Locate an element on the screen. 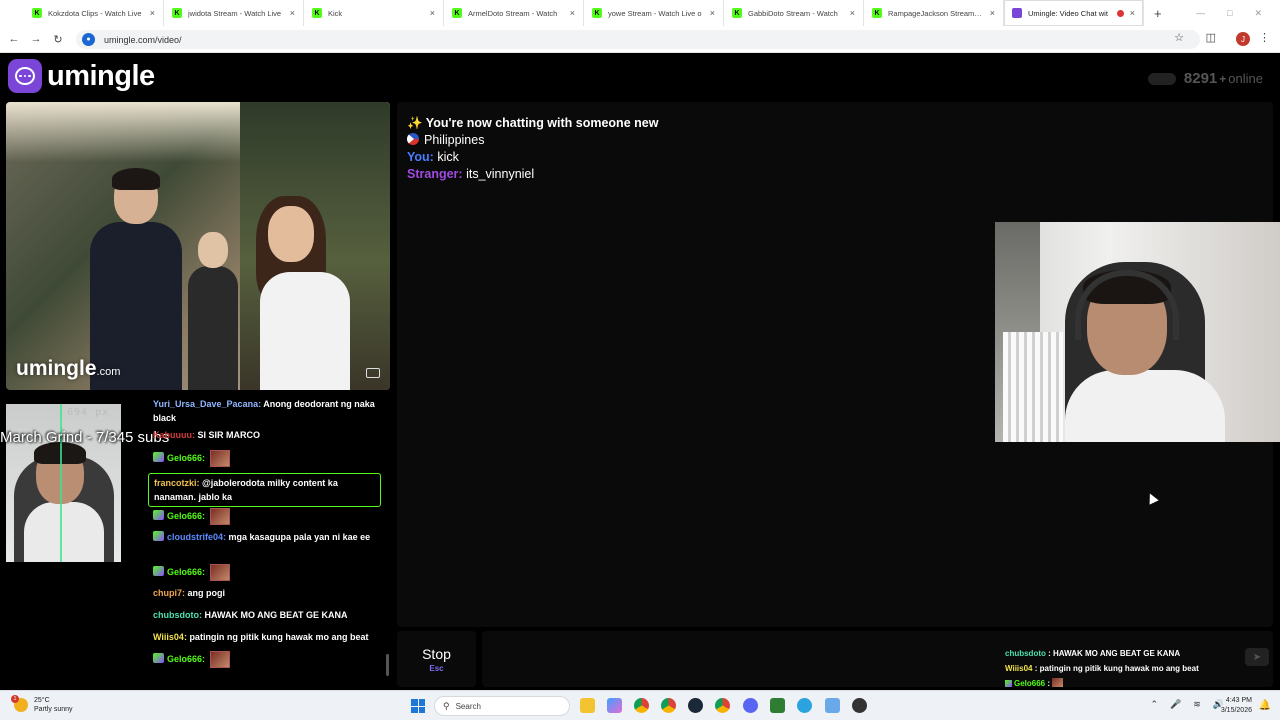 This screenshot has height=720, width=1280. site-info-icon: ● is located at coordinates (88, 39).